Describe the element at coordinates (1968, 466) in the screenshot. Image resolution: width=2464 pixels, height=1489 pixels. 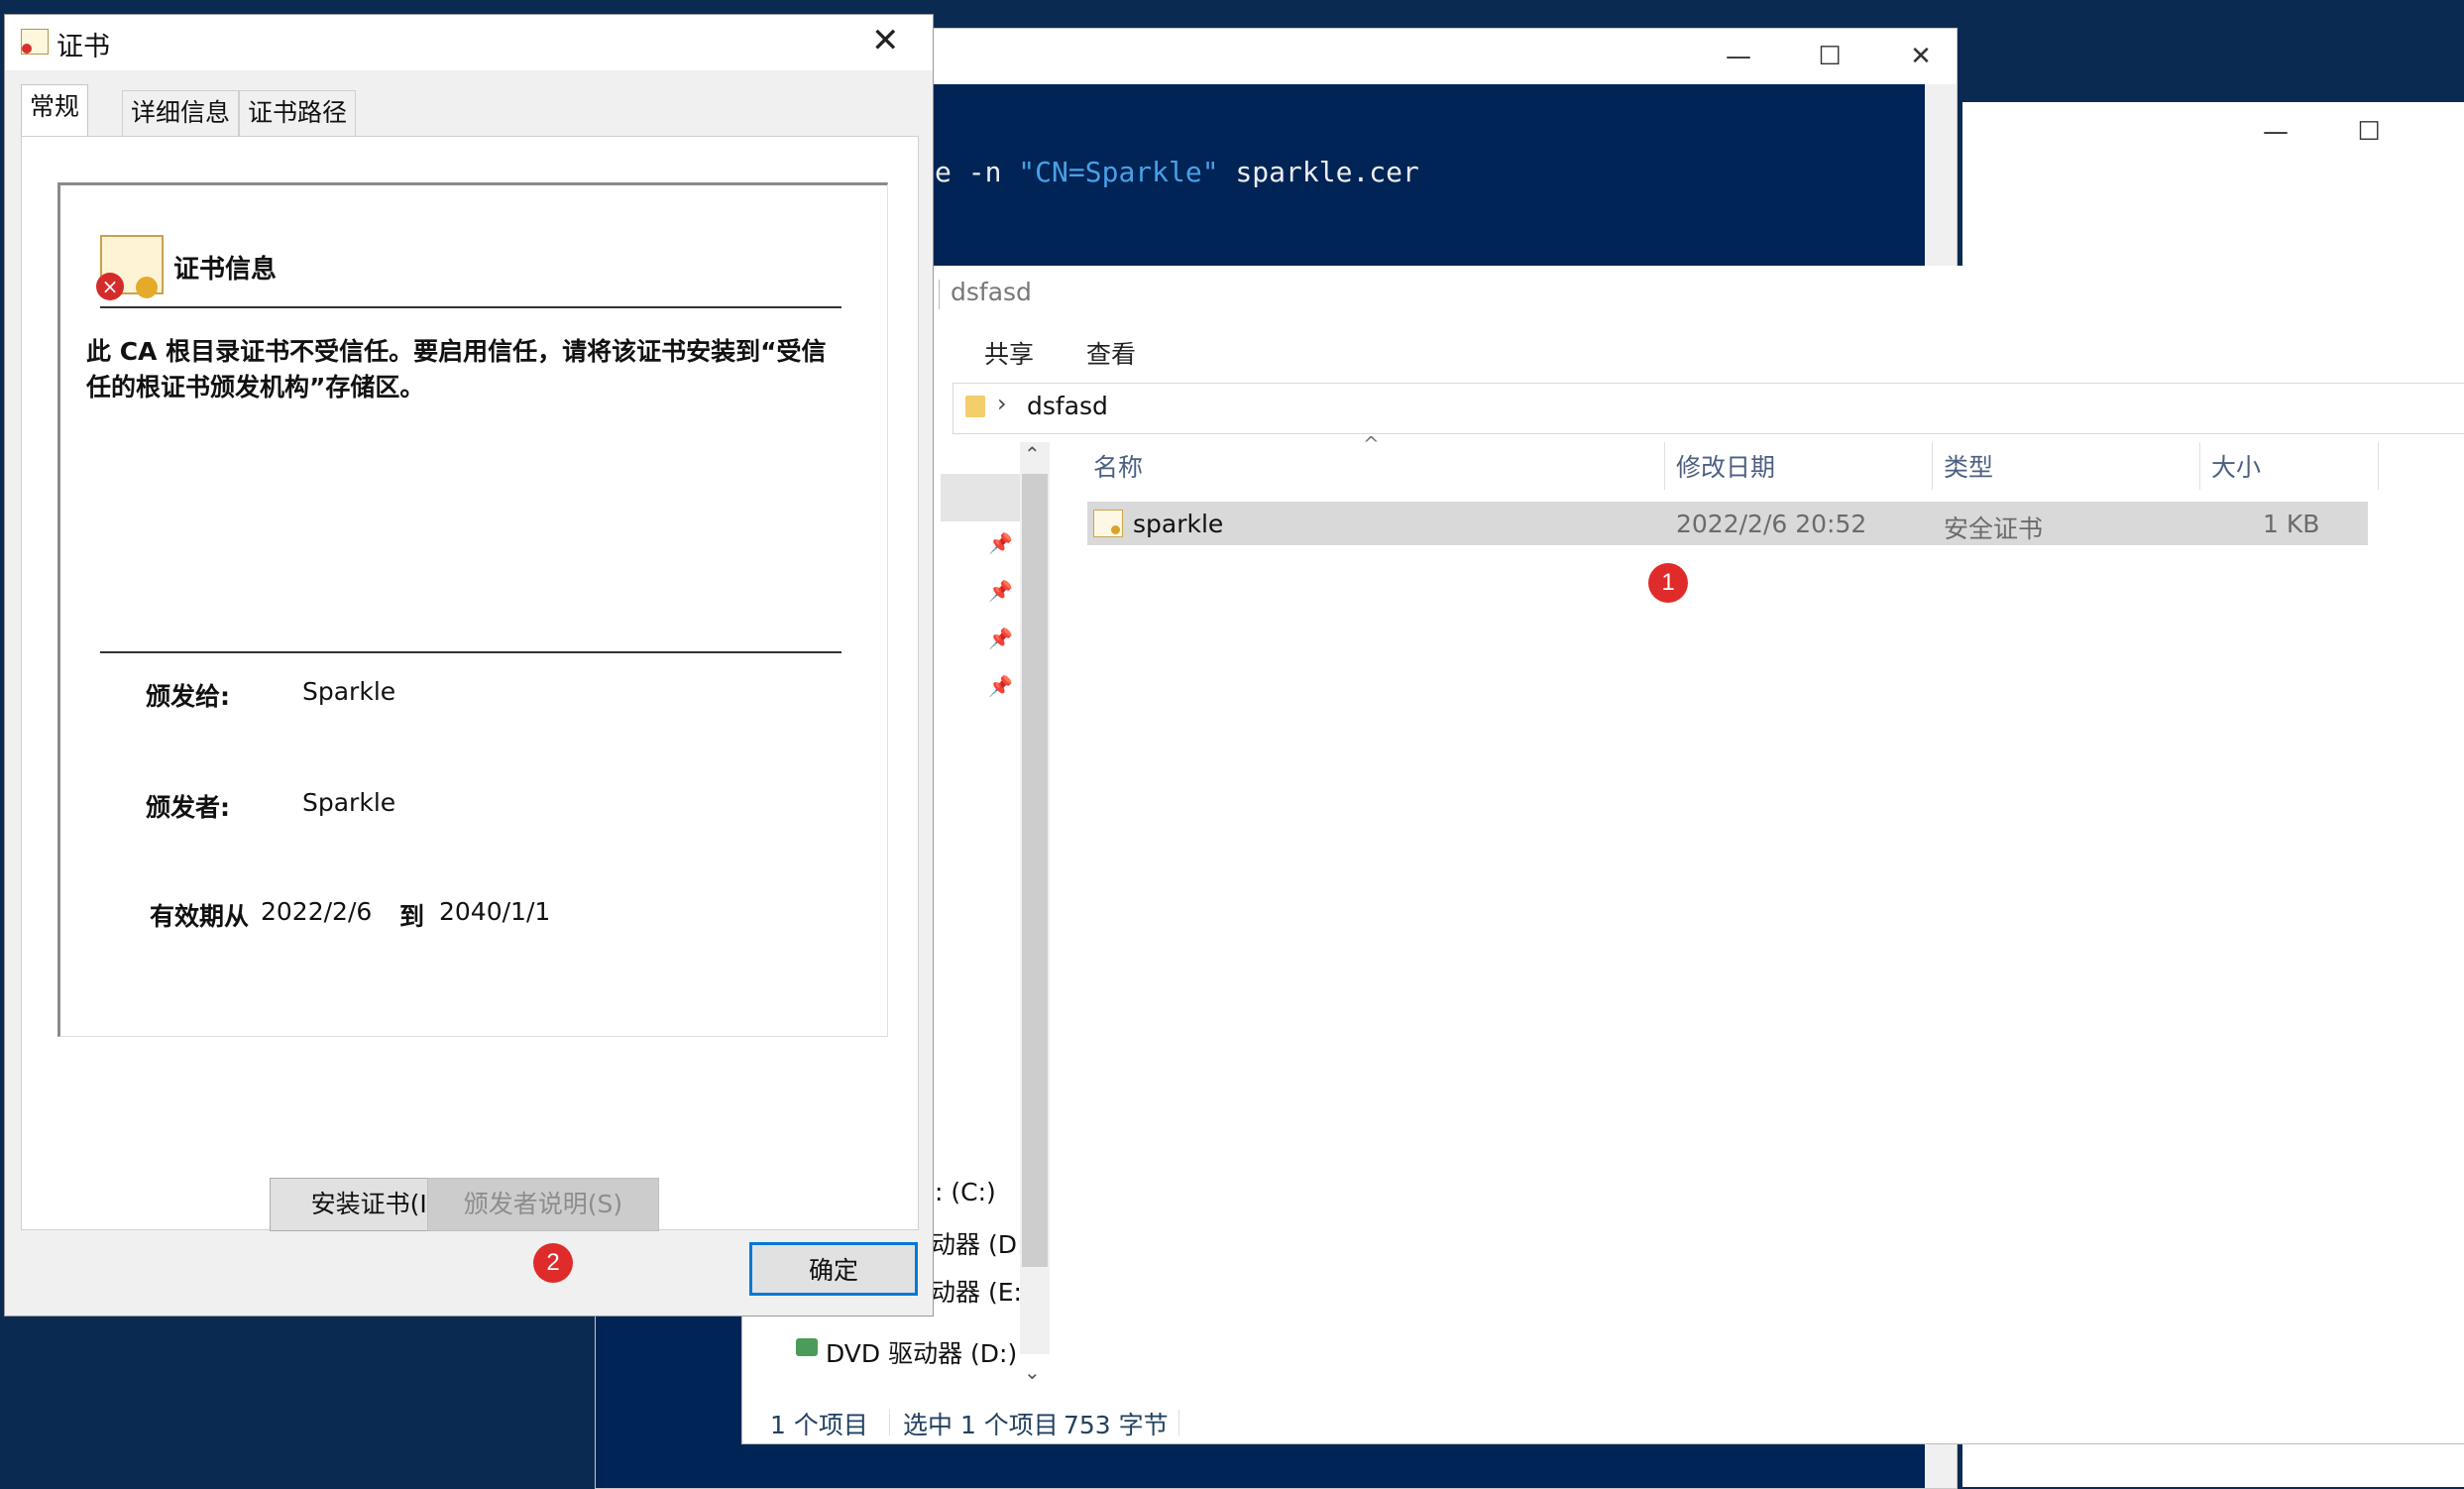
I see `column-header-type: 类型` at that location.